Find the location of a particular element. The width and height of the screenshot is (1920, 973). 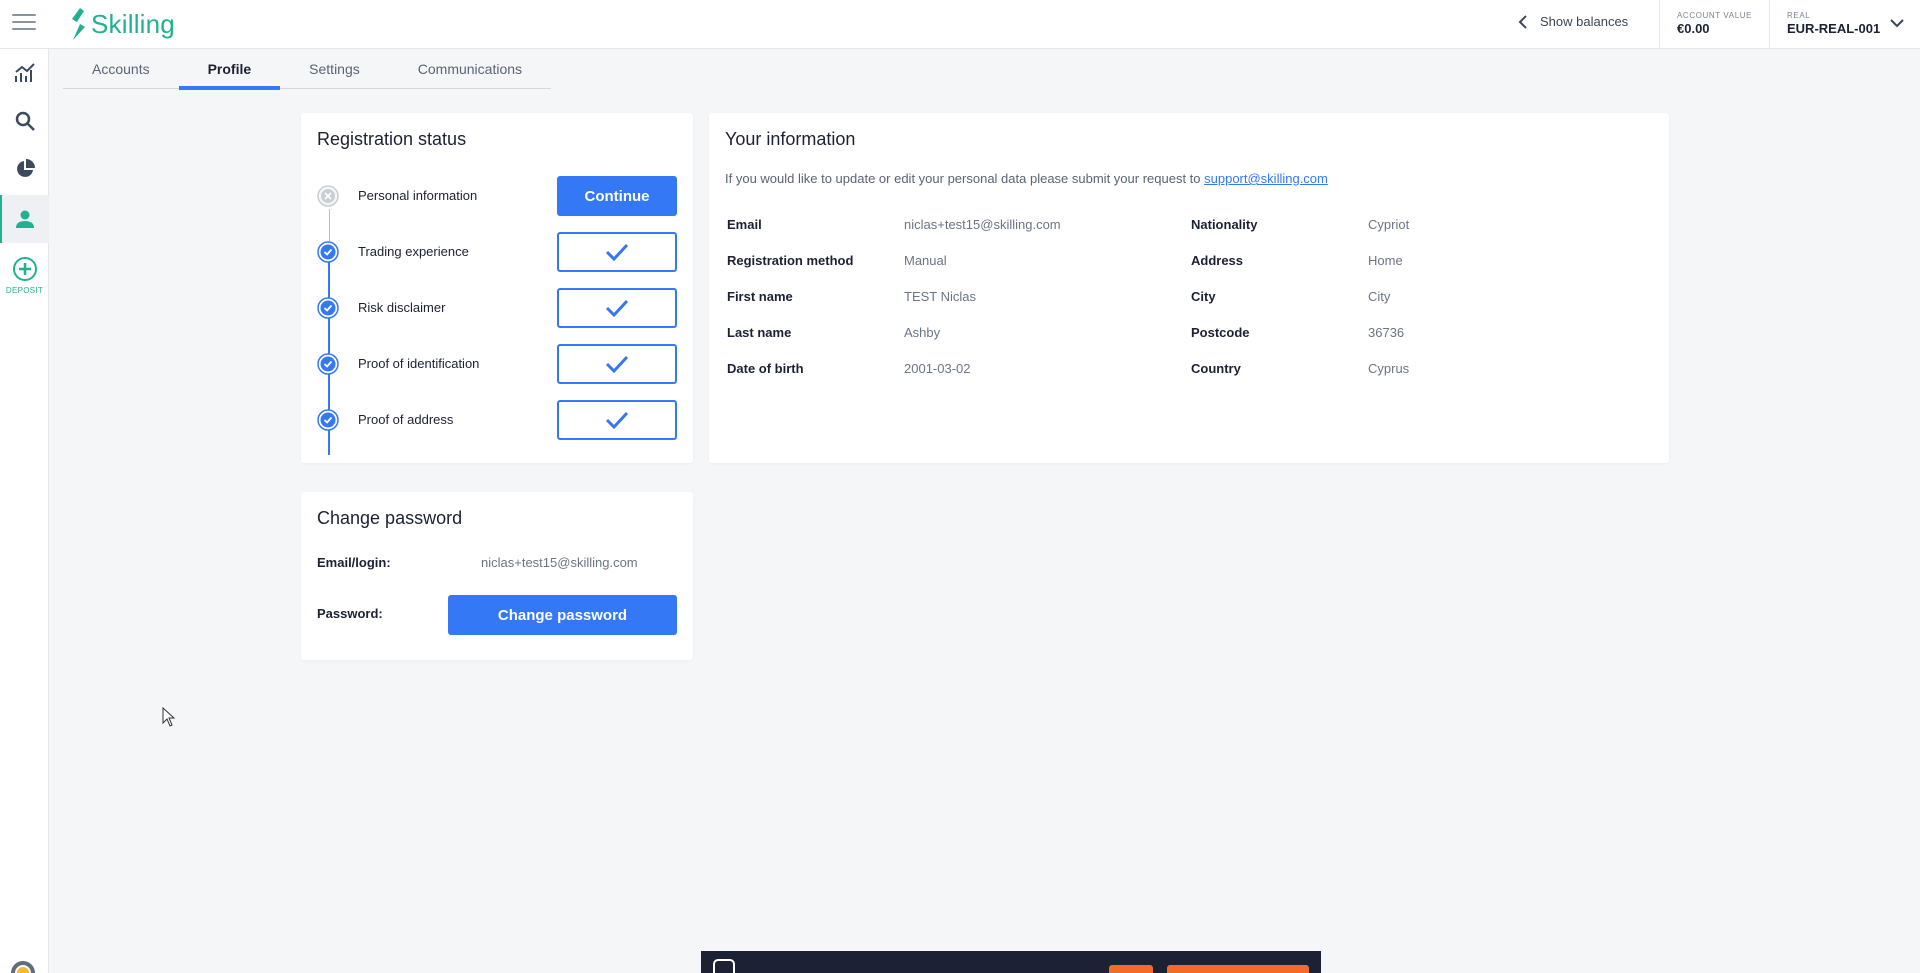

step-label: Risk disclaimer is located at coordinates (402, 307).